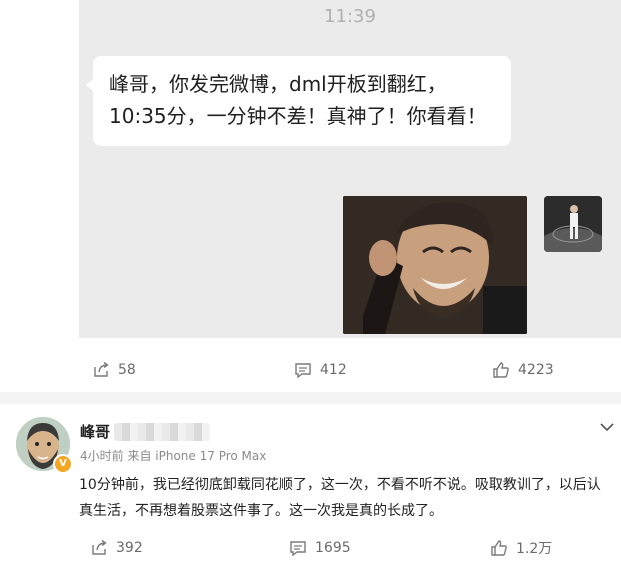  I want to click on section-divider, so click(310, 398).